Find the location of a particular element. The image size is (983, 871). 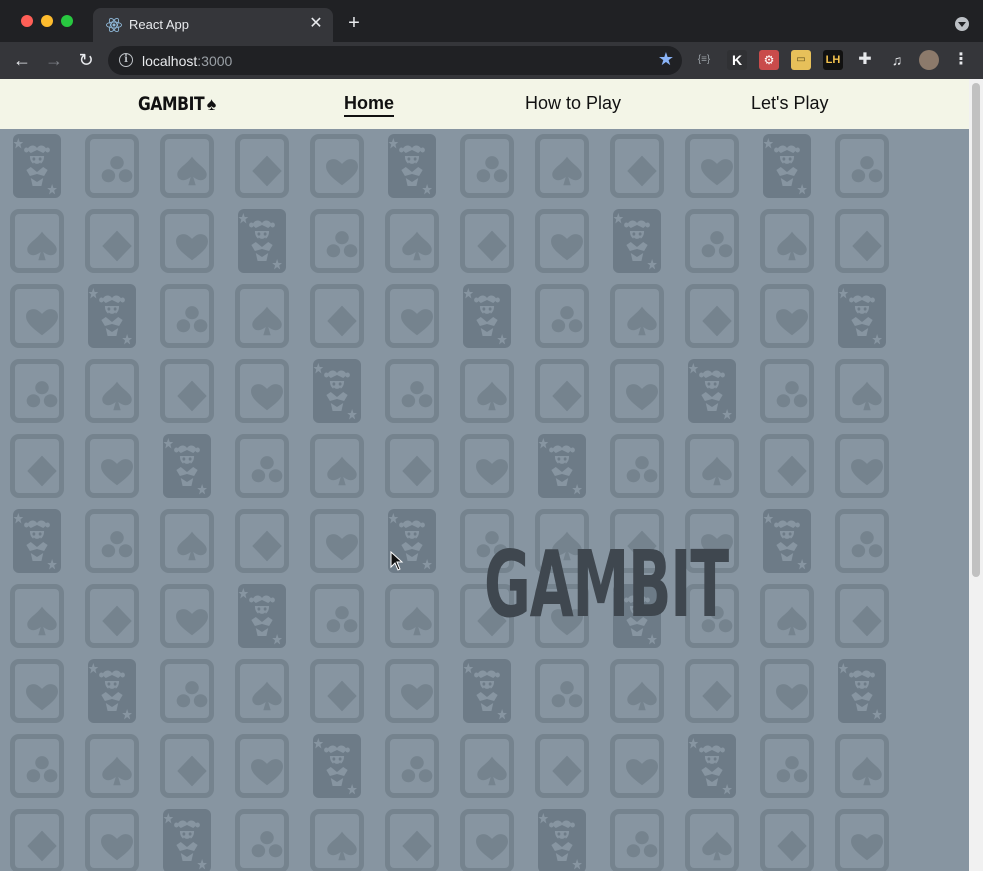

close-window-button is located at coordinates (27, 21).